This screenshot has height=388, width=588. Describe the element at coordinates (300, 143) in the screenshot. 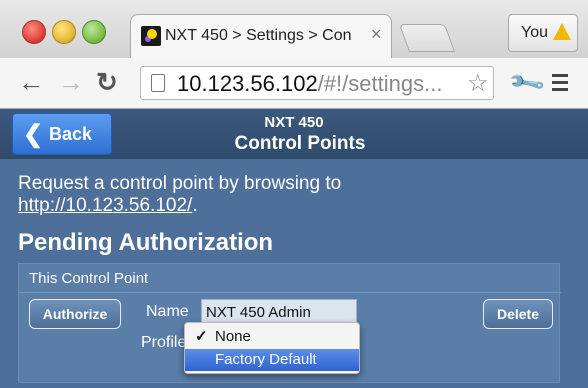

I see `page-title: Control Points` at that location.